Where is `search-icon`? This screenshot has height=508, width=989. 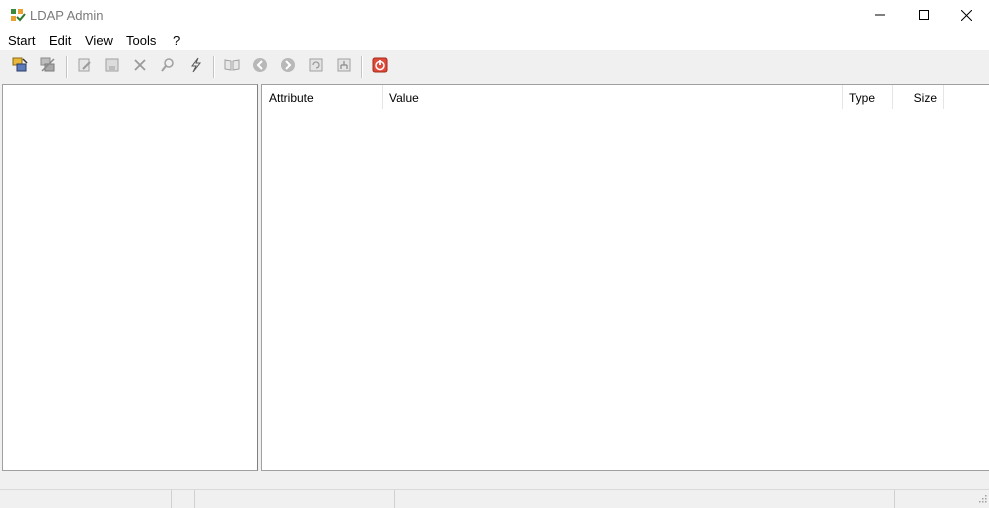
search-icon is located at coordinates (168, 66).